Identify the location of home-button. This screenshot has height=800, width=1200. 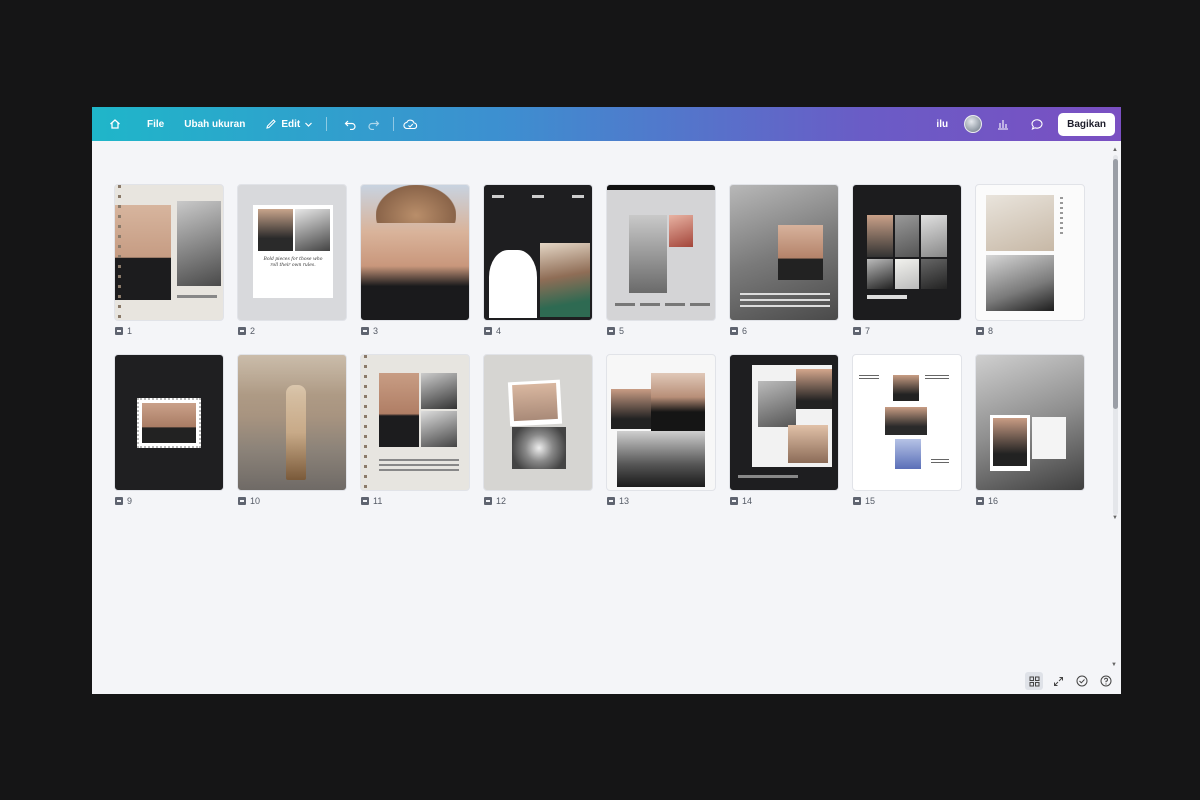
(115, 124).